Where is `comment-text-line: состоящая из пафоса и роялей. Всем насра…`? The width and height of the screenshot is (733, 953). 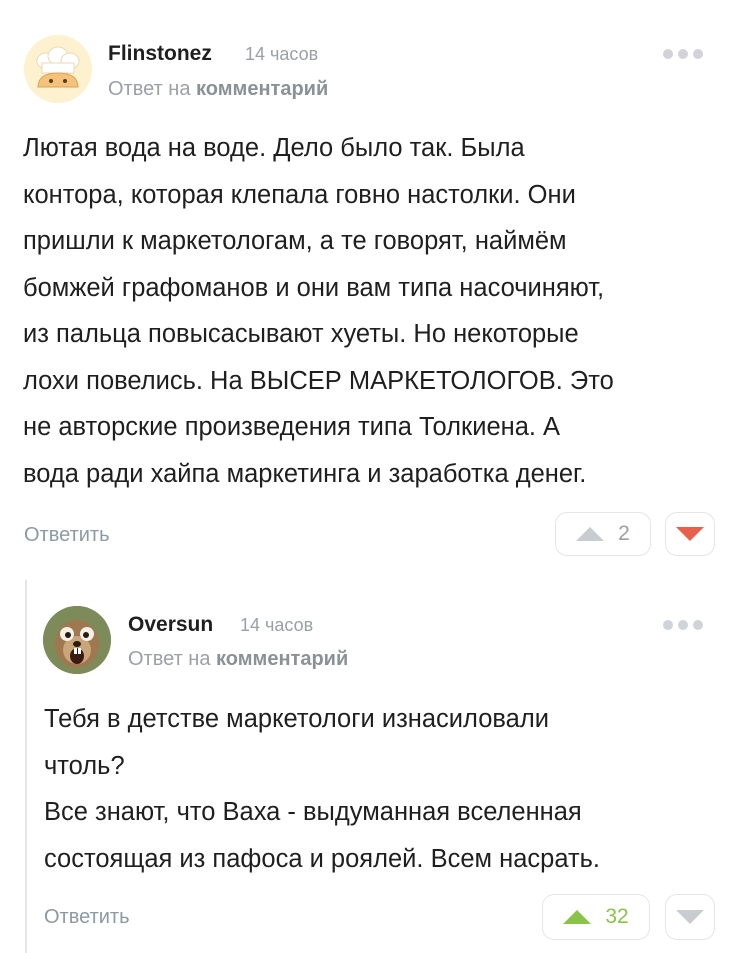 comment-text-line: состоящая из пафоса и роялей. Всем насра… is located at coordinates (322, 858).